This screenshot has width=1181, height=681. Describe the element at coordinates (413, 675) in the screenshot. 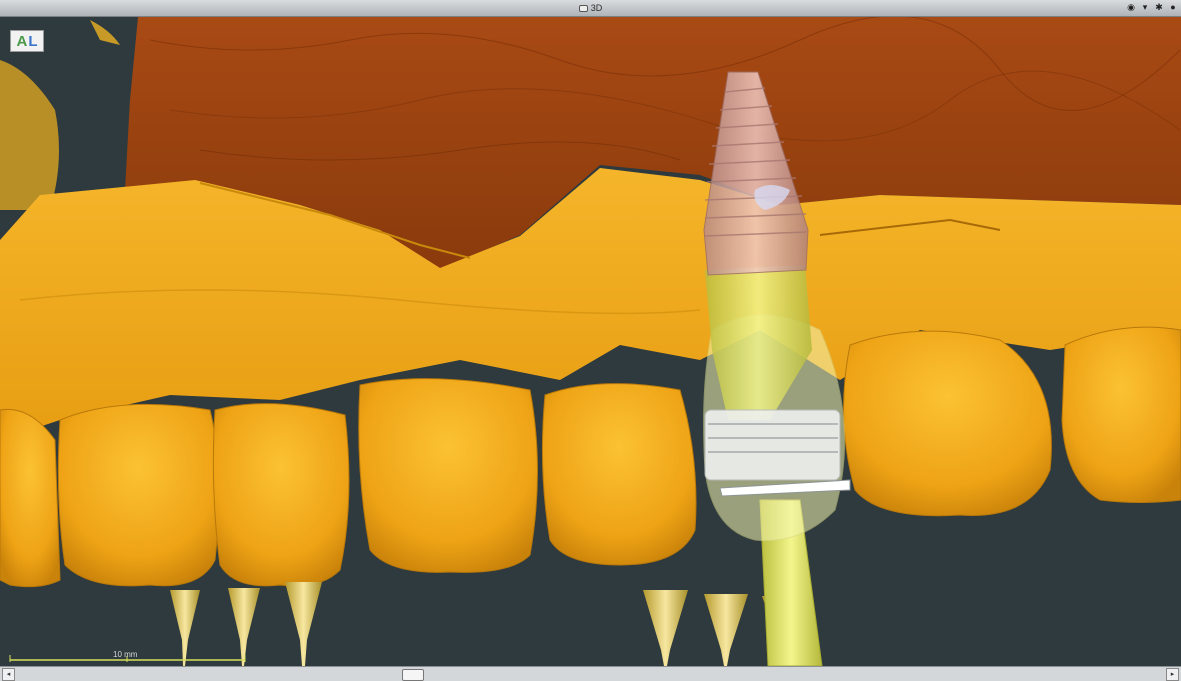

I see `scrollbar-thumb` at that location.